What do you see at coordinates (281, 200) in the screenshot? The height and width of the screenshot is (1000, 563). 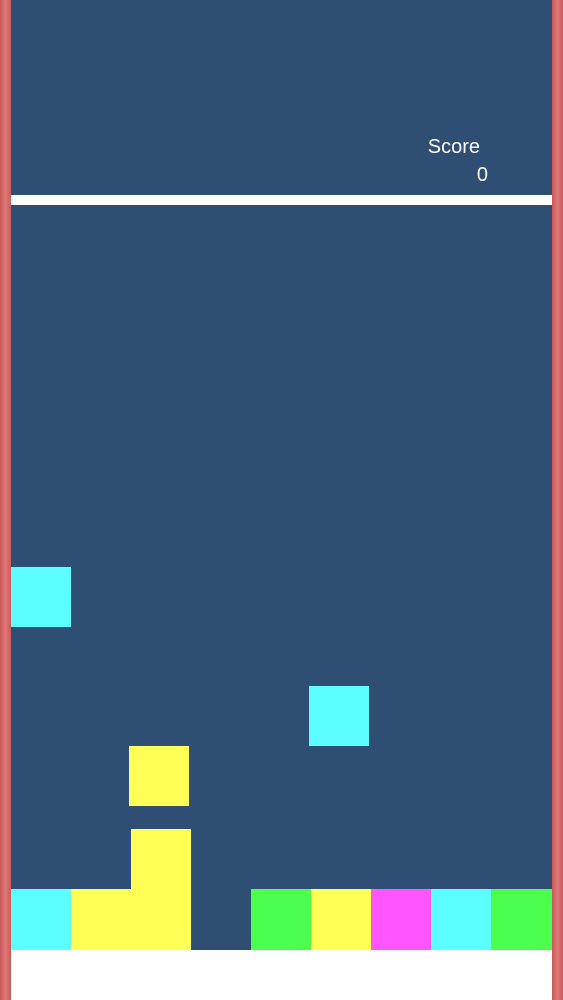 I see `header-divider` at bounding box center [281, 200].